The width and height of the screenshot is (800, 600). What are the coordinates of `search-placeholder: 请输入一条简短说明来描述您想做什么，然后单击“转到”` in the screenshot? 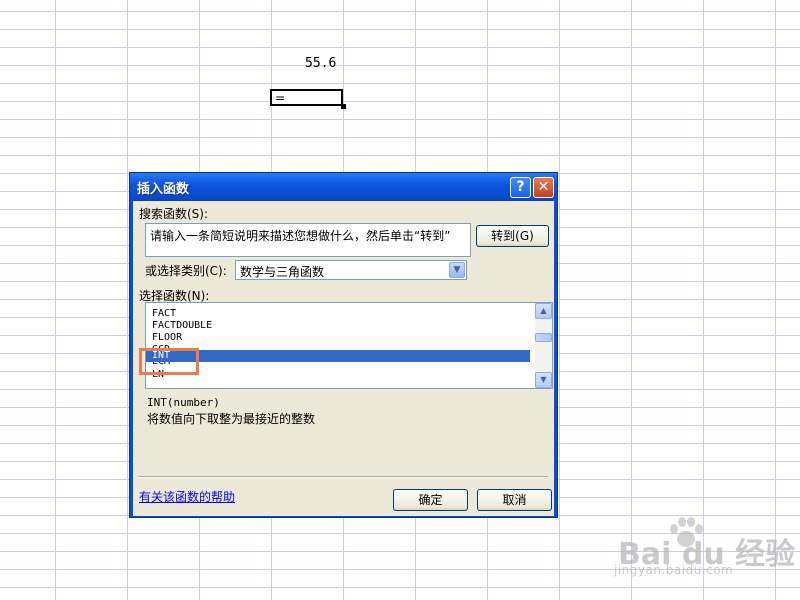 It's located at (300, 236).